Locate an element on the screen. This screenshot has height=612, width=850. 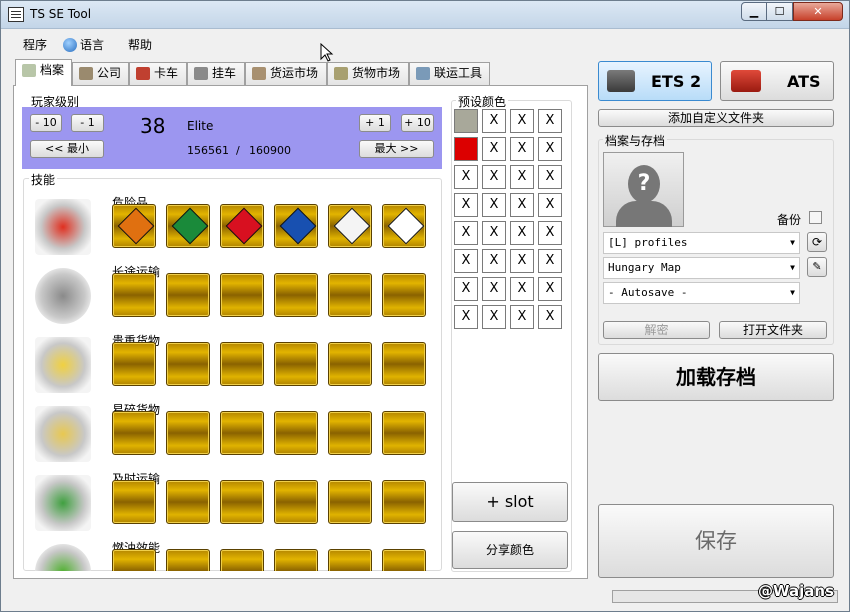
level-max-button: 最大 >> is located at coordinates (396, 149).